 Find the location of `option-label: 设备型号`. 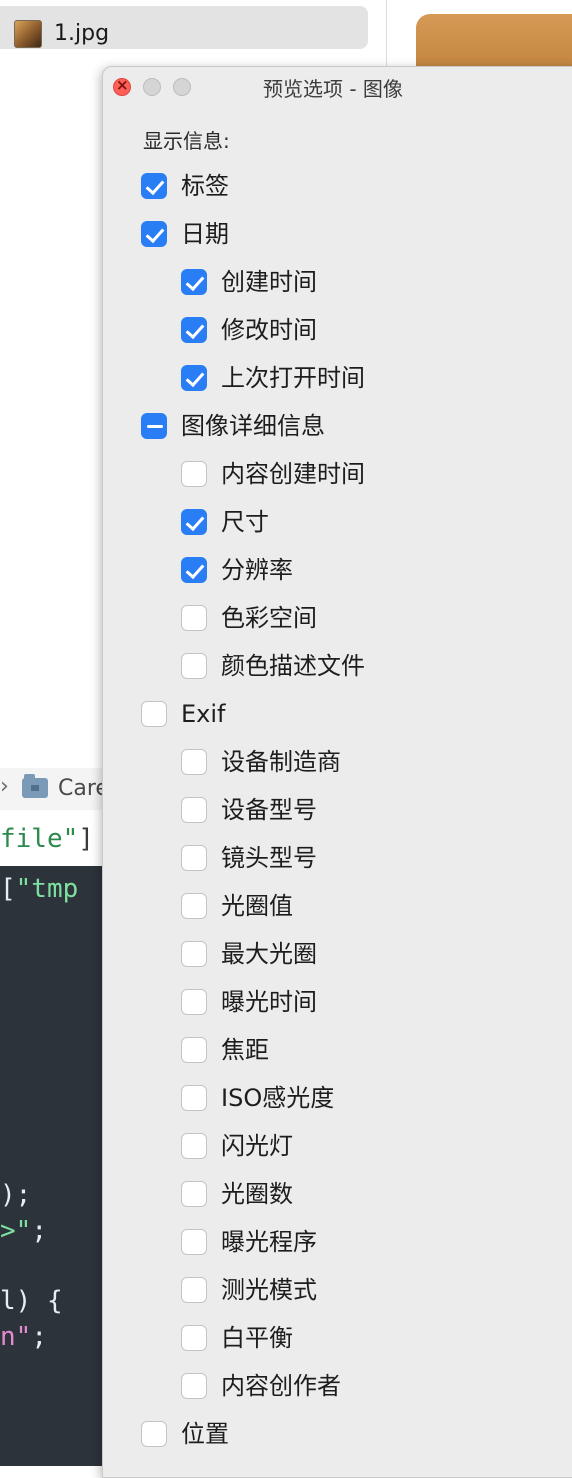

option-label: 设备型号 is located at coordinates (269, 810).